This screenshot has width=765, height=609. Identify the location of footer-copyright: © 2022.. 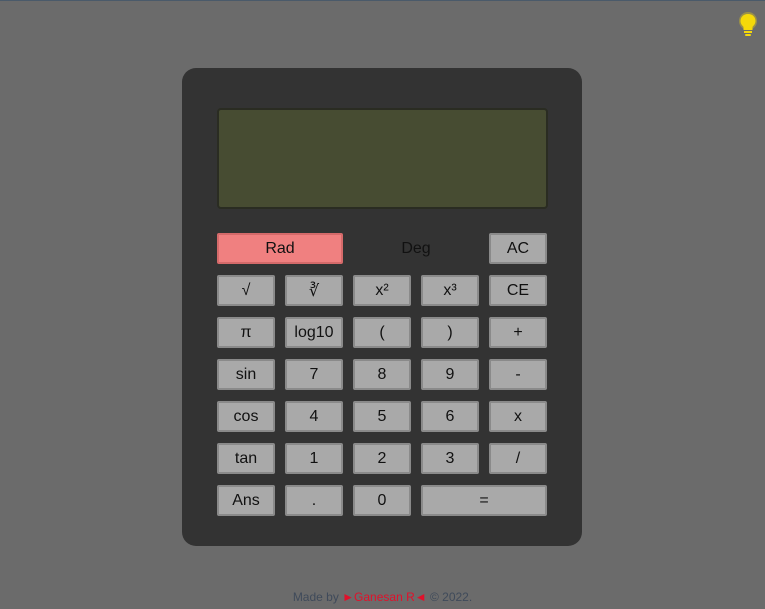
(449, 597).